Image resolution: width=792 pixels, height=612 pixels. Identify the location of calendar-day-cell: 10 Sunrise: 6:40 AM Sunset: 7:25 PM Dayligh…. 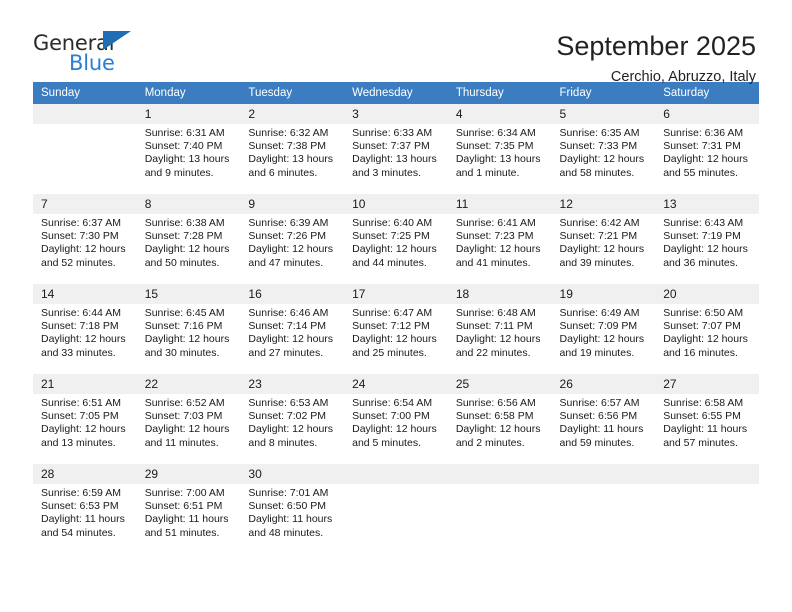
(396, 239).